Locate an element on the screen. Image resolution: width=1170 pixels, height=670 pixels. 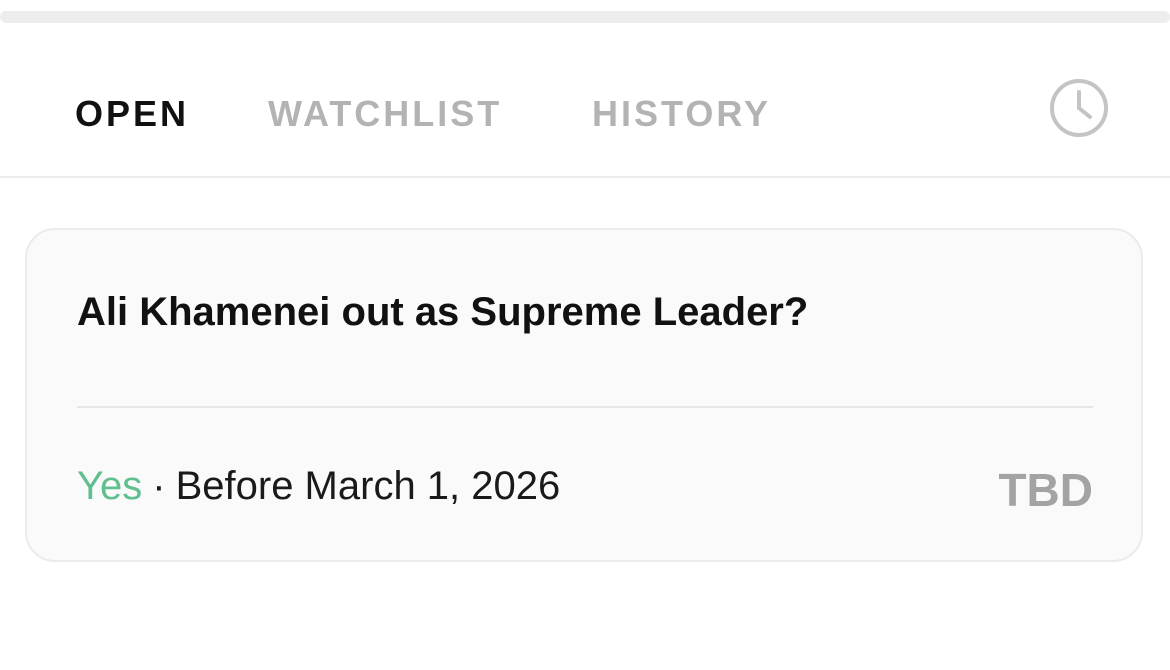
top-drag-bar is located at coordinates (585, 17).